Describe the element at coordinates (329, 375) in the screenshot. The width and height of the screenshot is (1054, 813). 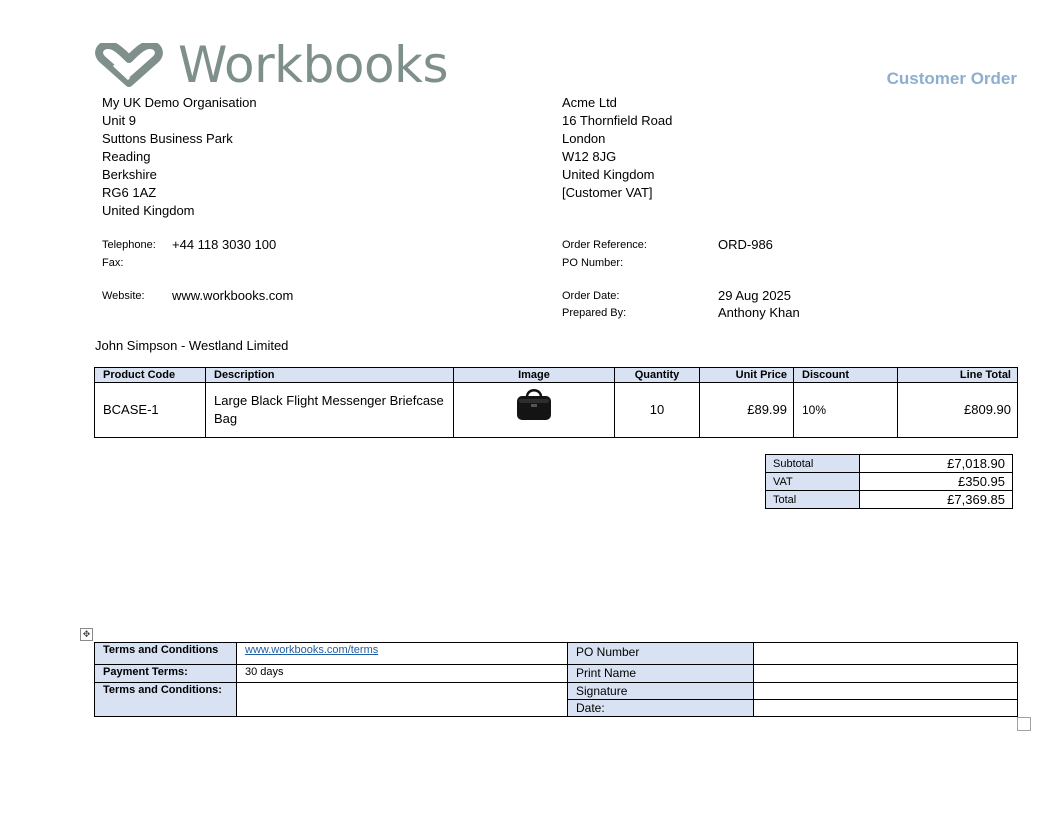
I see `column-header-description: Description` at that location.